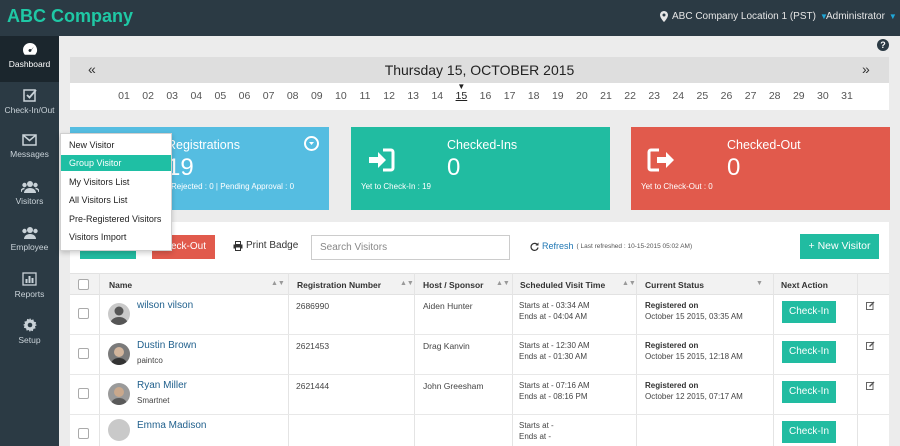 The width and height of the screenshot is (900, 446). I want to click on day-14: 14, so click(437, 96).